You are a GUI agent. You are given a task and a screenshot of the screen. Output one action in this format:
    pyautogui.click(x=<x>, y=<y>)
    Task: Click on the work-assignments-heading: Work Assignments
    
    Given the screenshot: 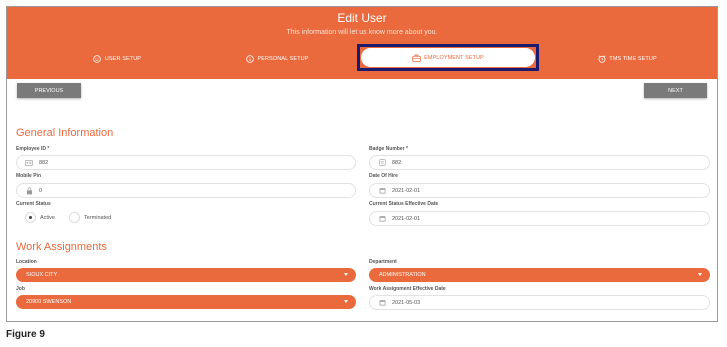 What is the action you would take?
    pyautogui.click(x=61, y=247)
    